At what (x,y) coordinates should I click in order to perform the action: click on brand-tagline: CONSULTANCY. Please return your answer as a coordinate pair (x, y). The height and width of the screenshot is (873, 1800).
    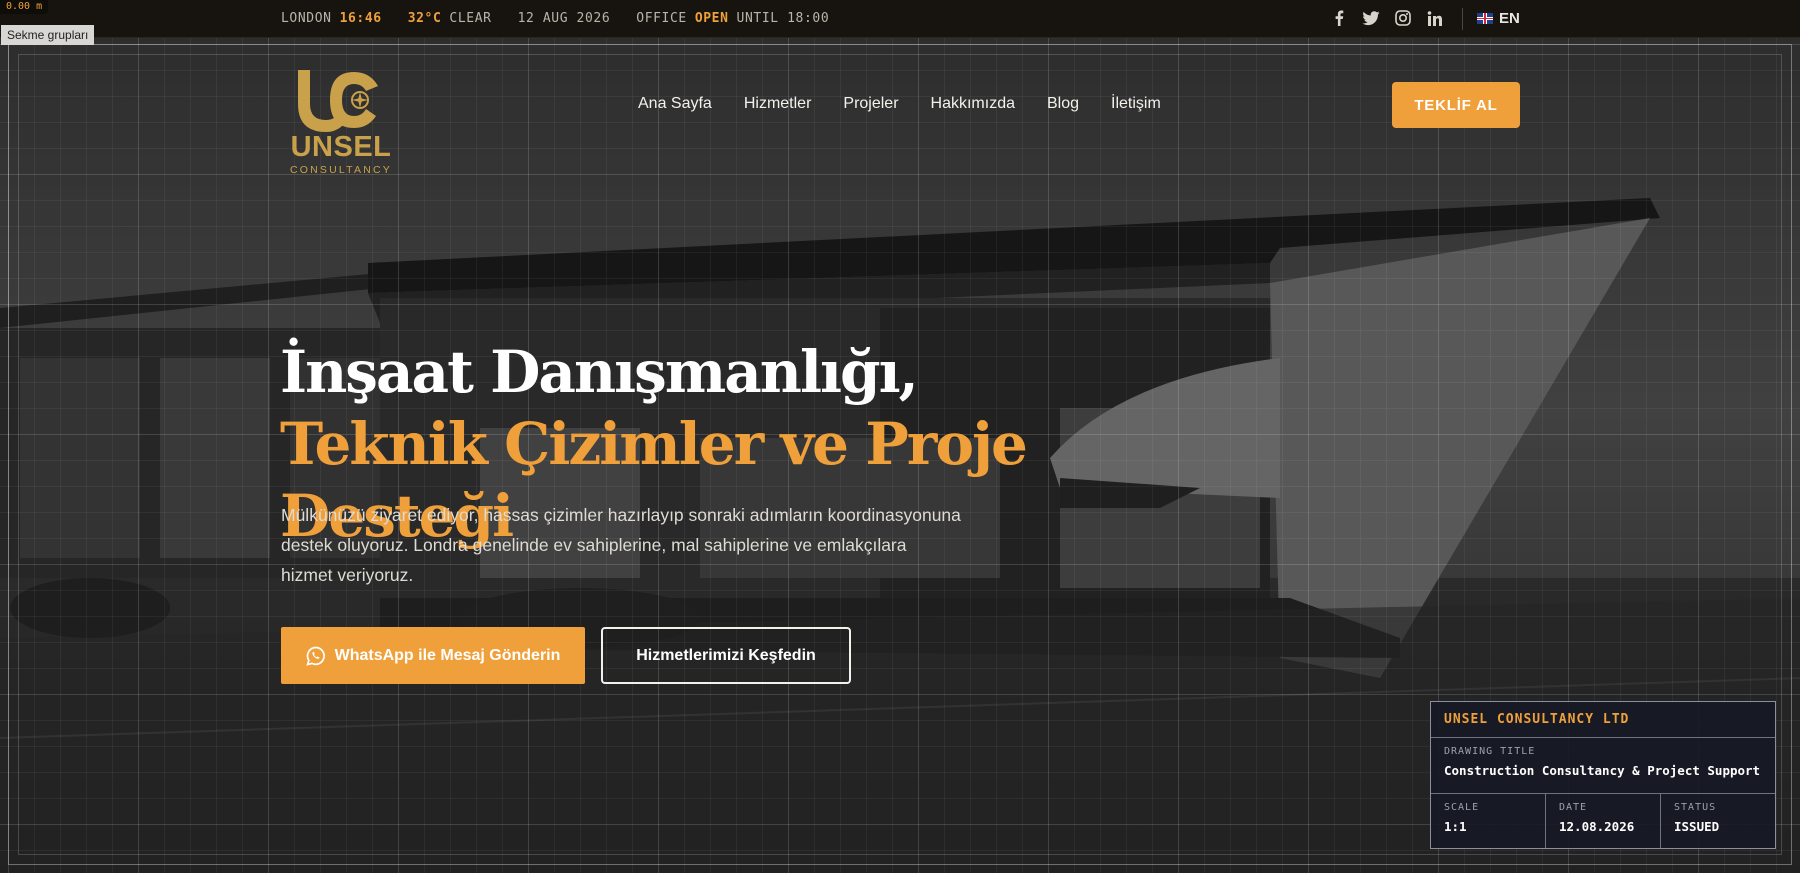
    Looking at the image, I should click on (341, 170).